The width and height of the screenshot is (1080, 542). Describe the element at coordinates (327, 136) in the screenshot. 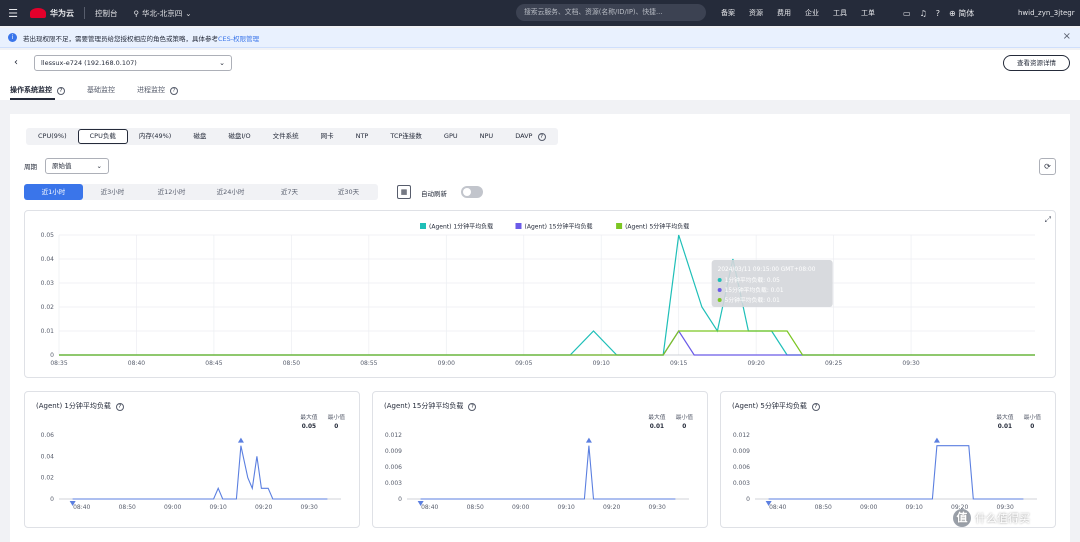

I see `metric-tab: 网卡` at that location.